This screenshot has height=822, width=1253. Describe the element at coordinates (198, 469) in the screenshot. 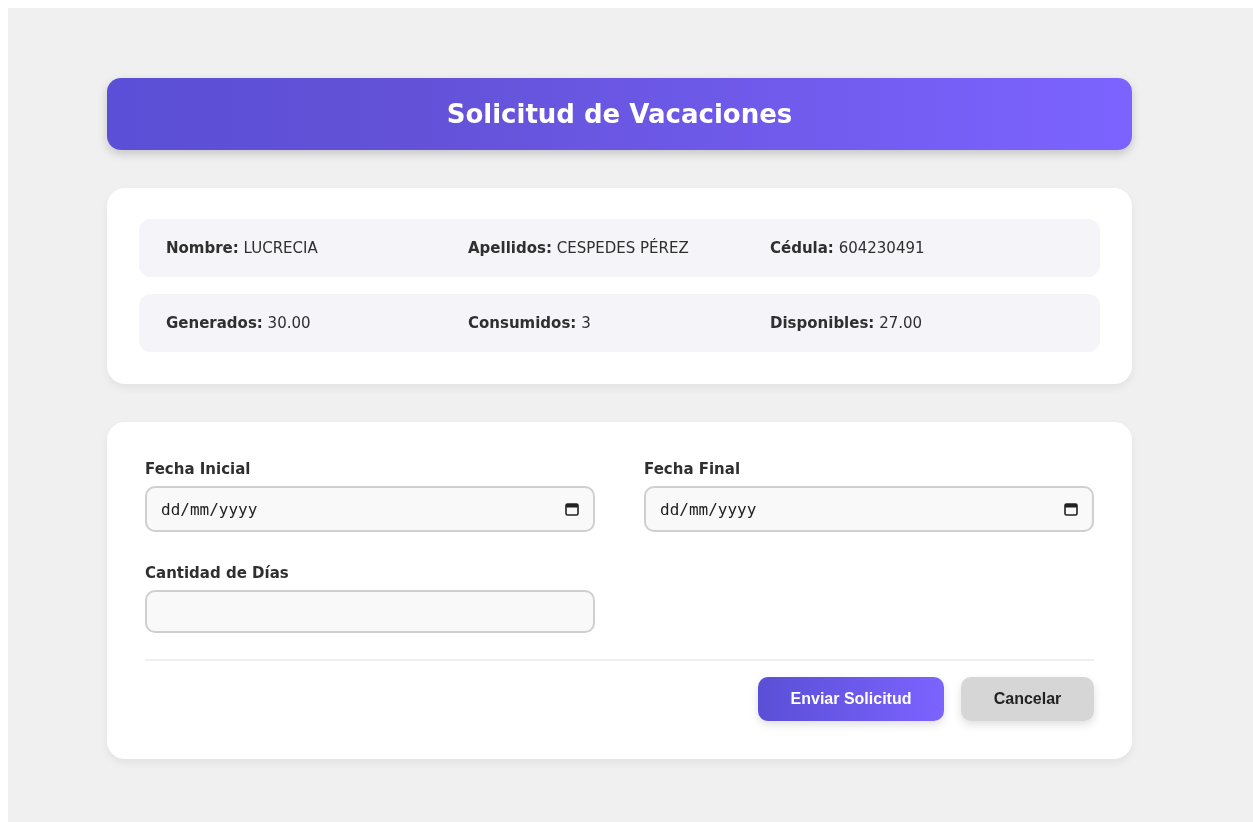

I see `field-label: Fecha Inicial` at that location.